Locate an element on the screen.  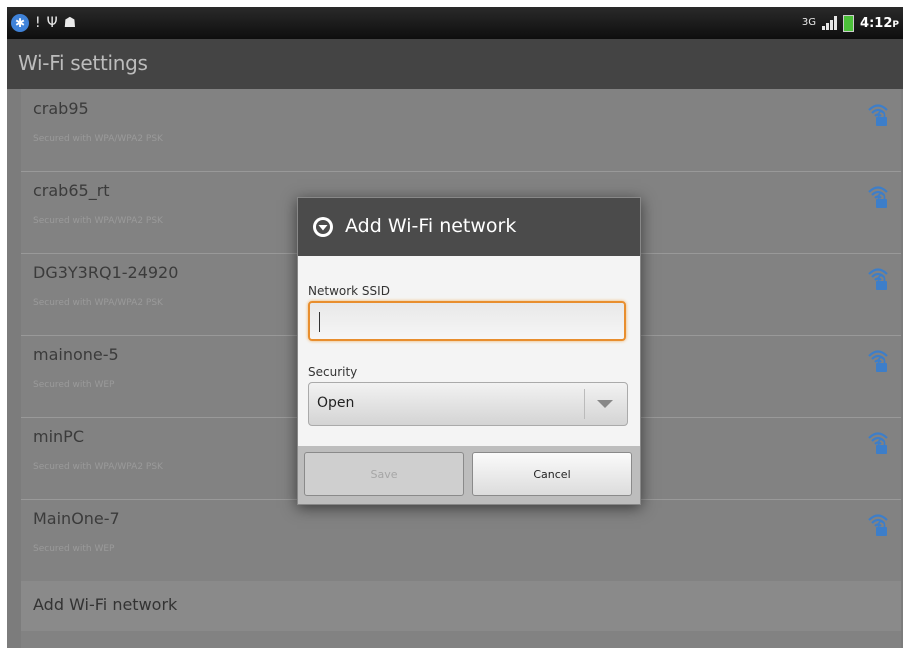
system-icons: 3G 4:12P is located at coordinates (850, 23).